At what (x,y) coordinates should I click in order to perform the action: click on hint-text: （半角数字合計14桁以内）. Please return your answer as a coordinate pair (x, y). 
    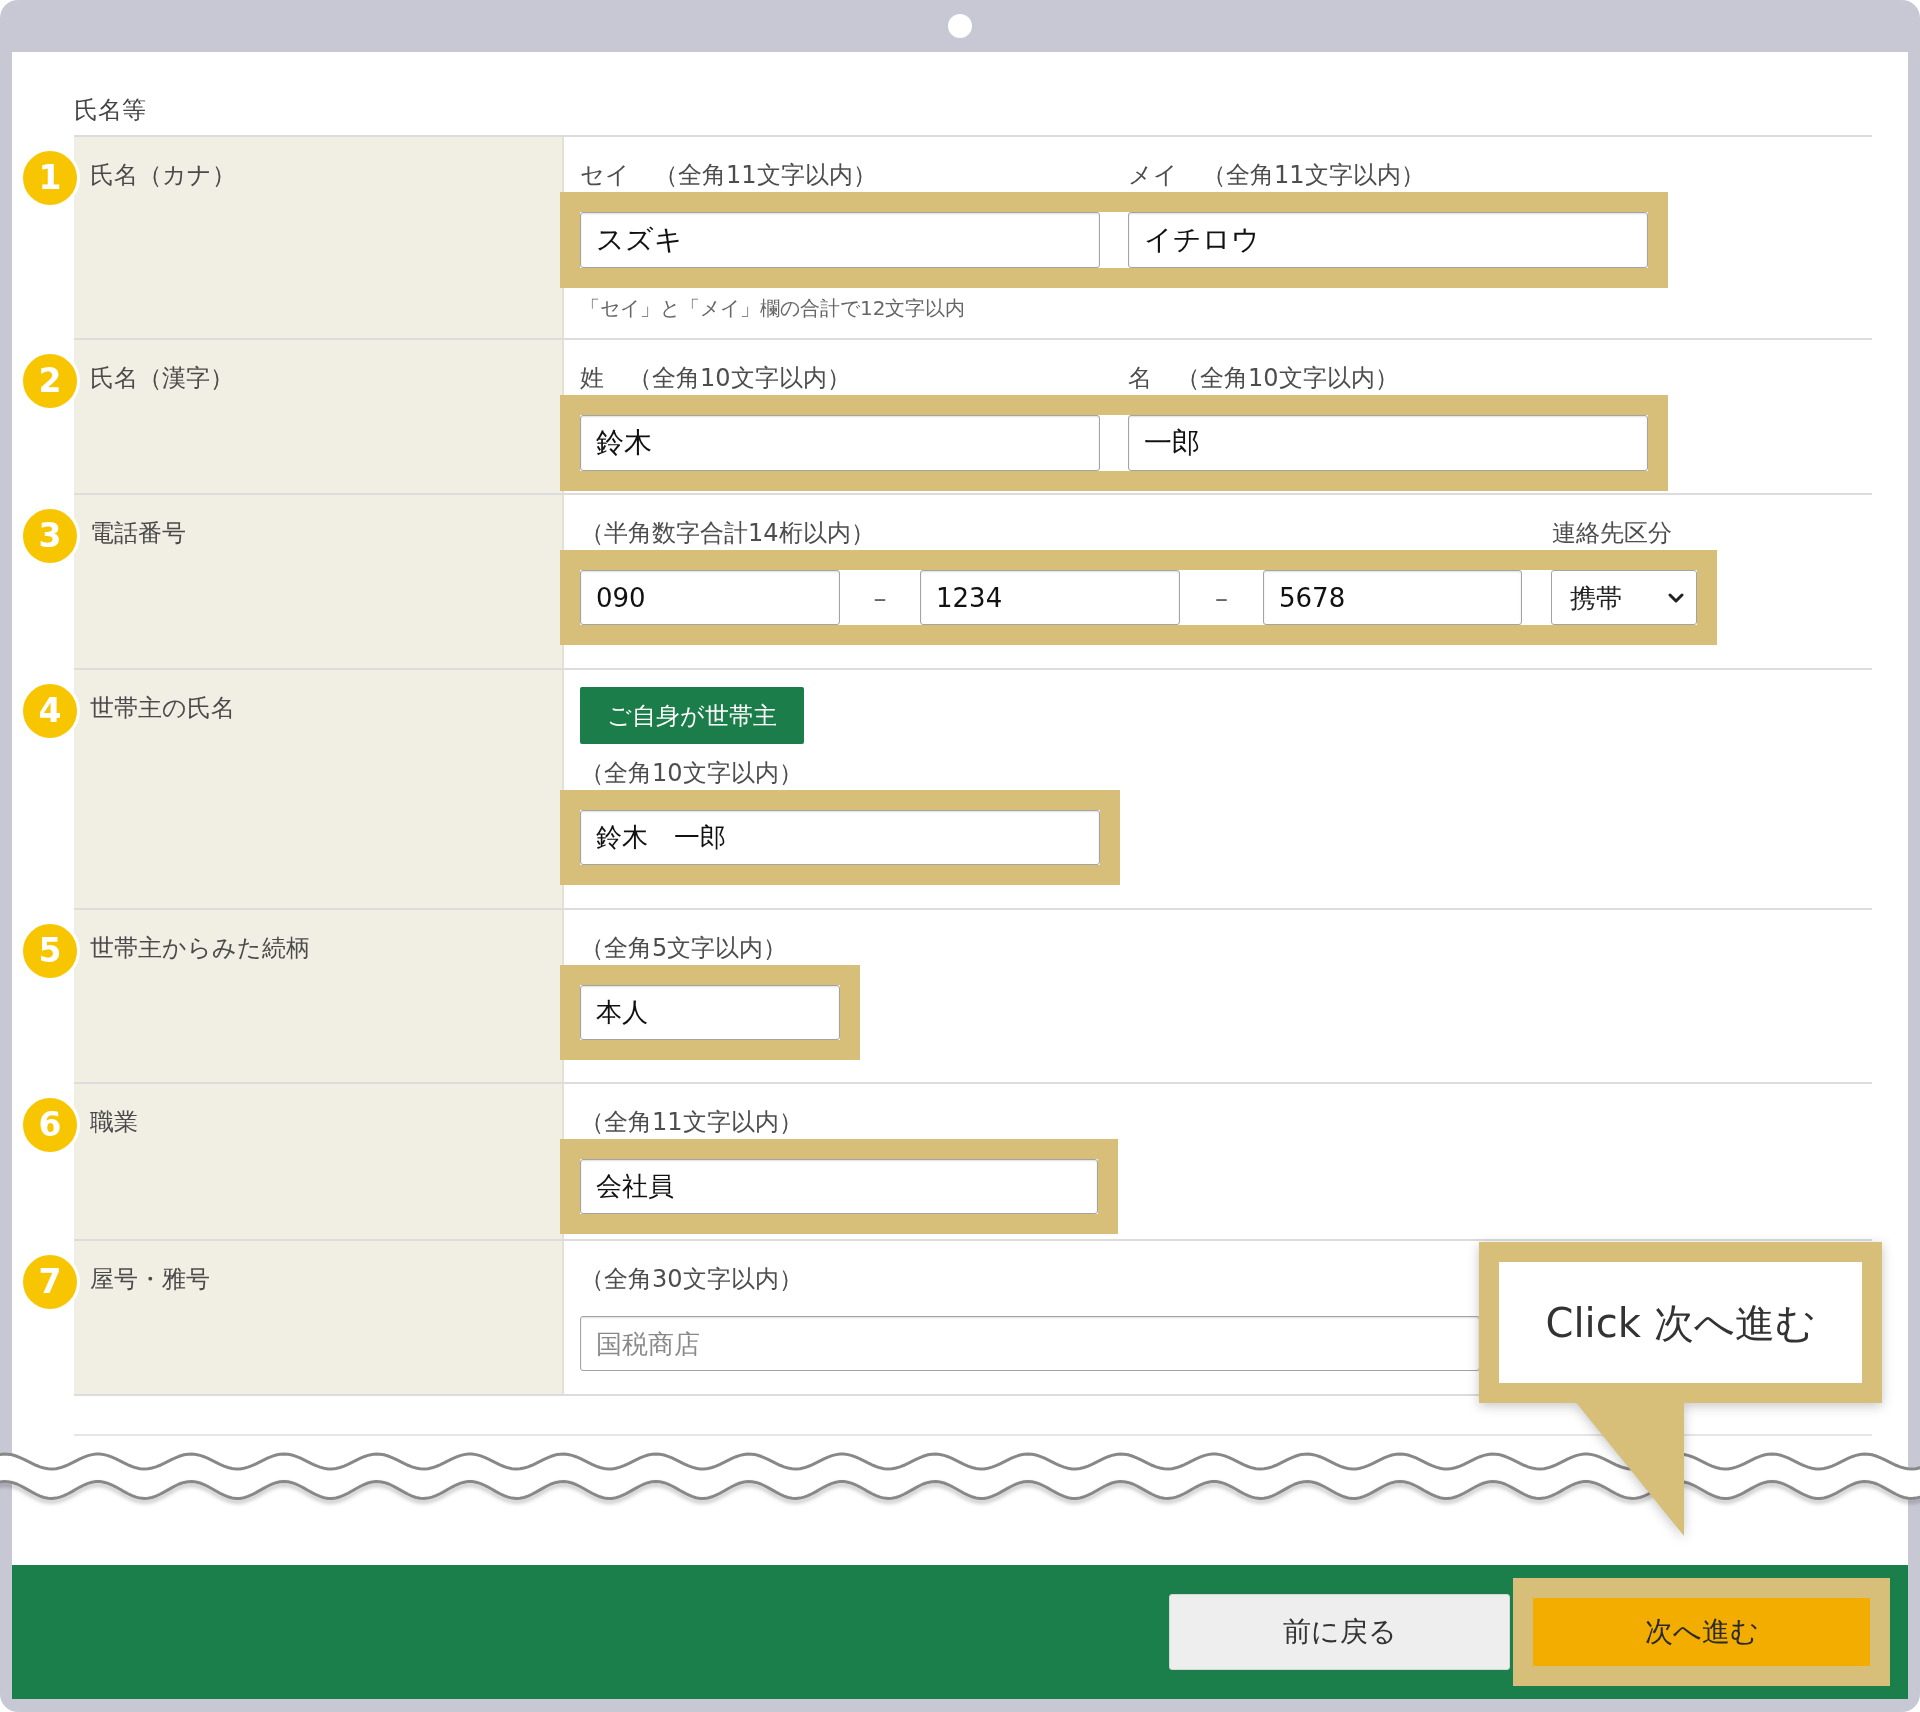
    Looking at the image, I should click on (727, 533).